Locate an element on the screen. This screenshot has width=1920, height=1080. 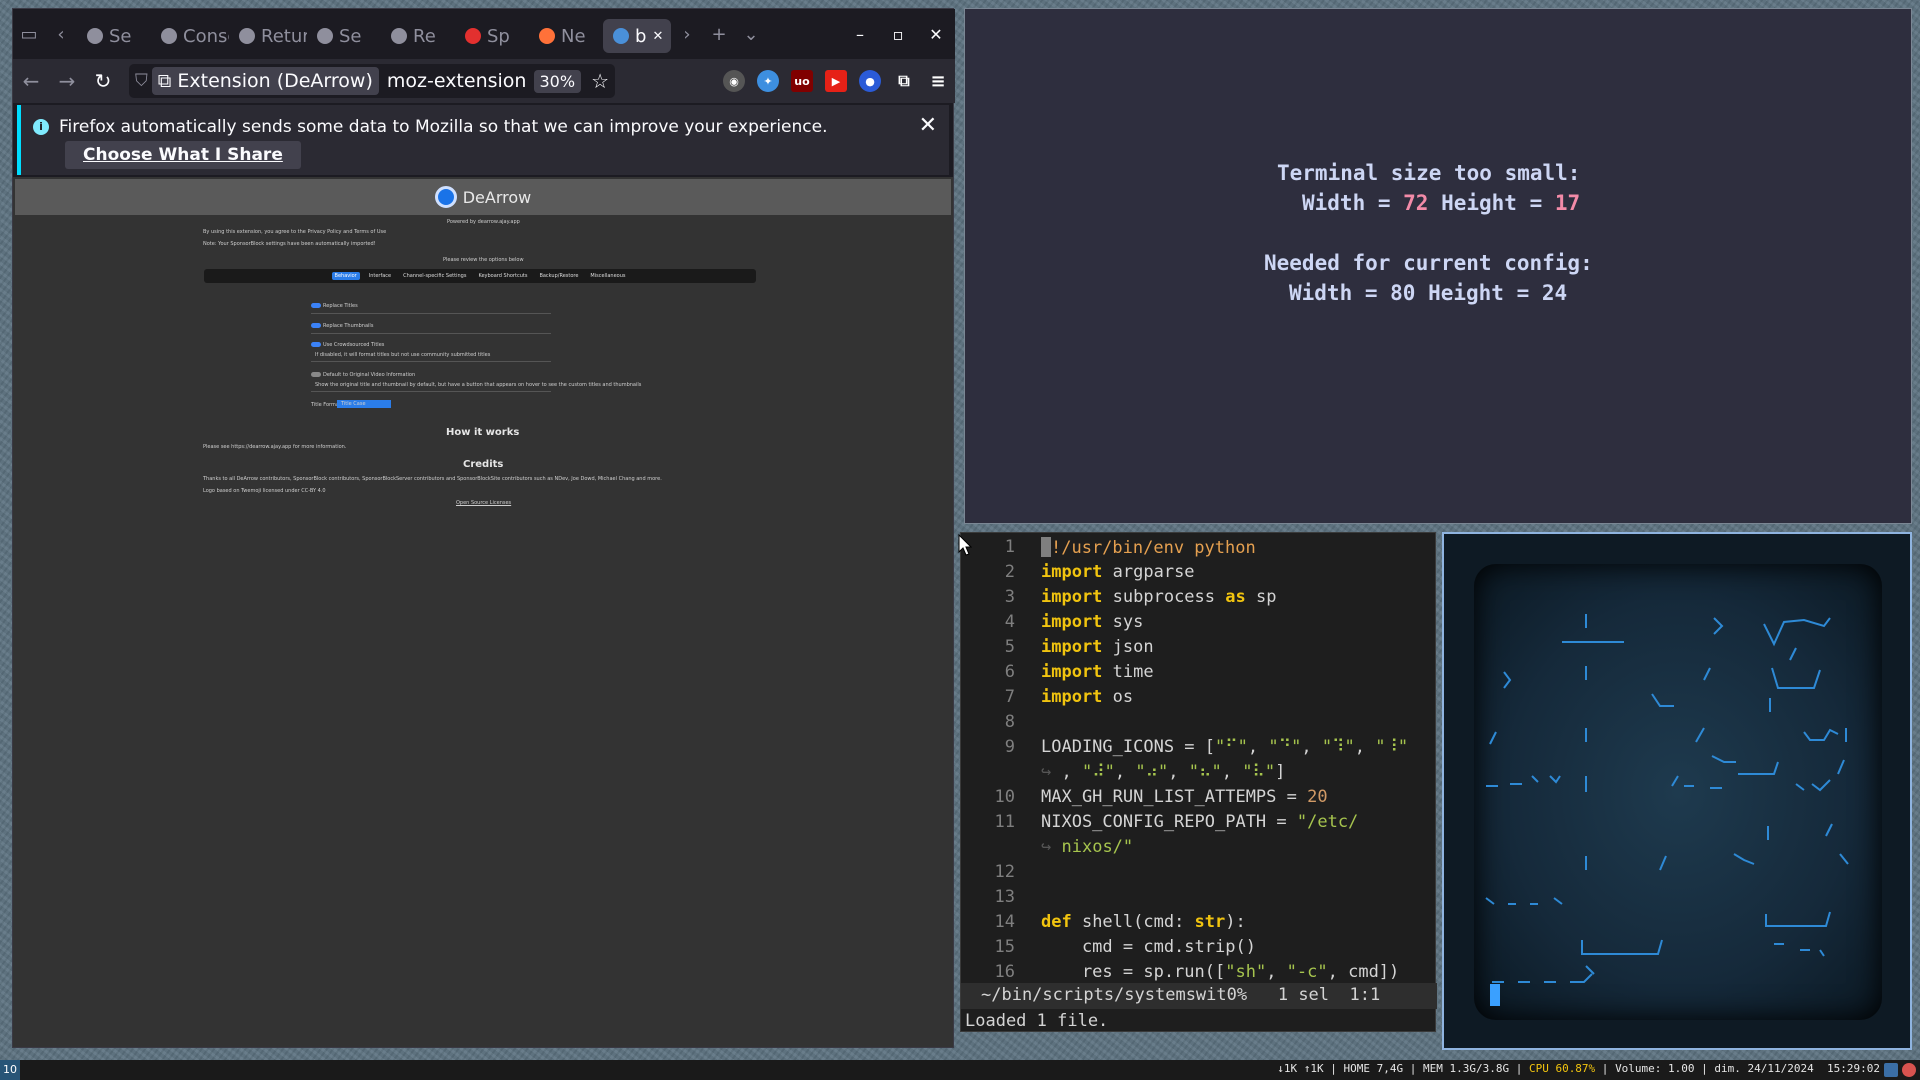
cursor-position: 1:1 is located at coordinates (1365, 995).